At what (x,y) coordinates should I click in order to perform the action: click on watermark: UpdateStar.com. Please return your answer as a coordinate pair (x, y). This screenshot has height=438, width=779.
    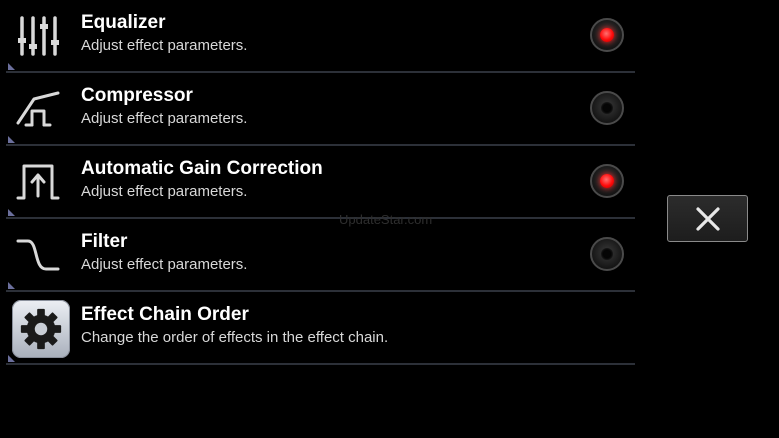
    Looking at the image, I should click on (386, 219).